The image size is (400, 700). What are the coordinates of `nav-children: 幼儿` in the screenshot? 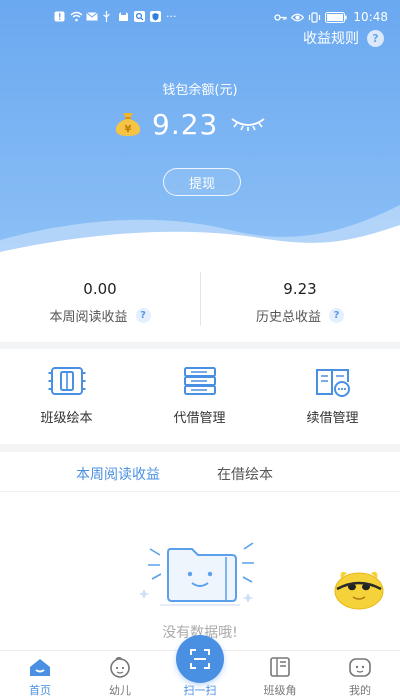 It's located at (120, 675).